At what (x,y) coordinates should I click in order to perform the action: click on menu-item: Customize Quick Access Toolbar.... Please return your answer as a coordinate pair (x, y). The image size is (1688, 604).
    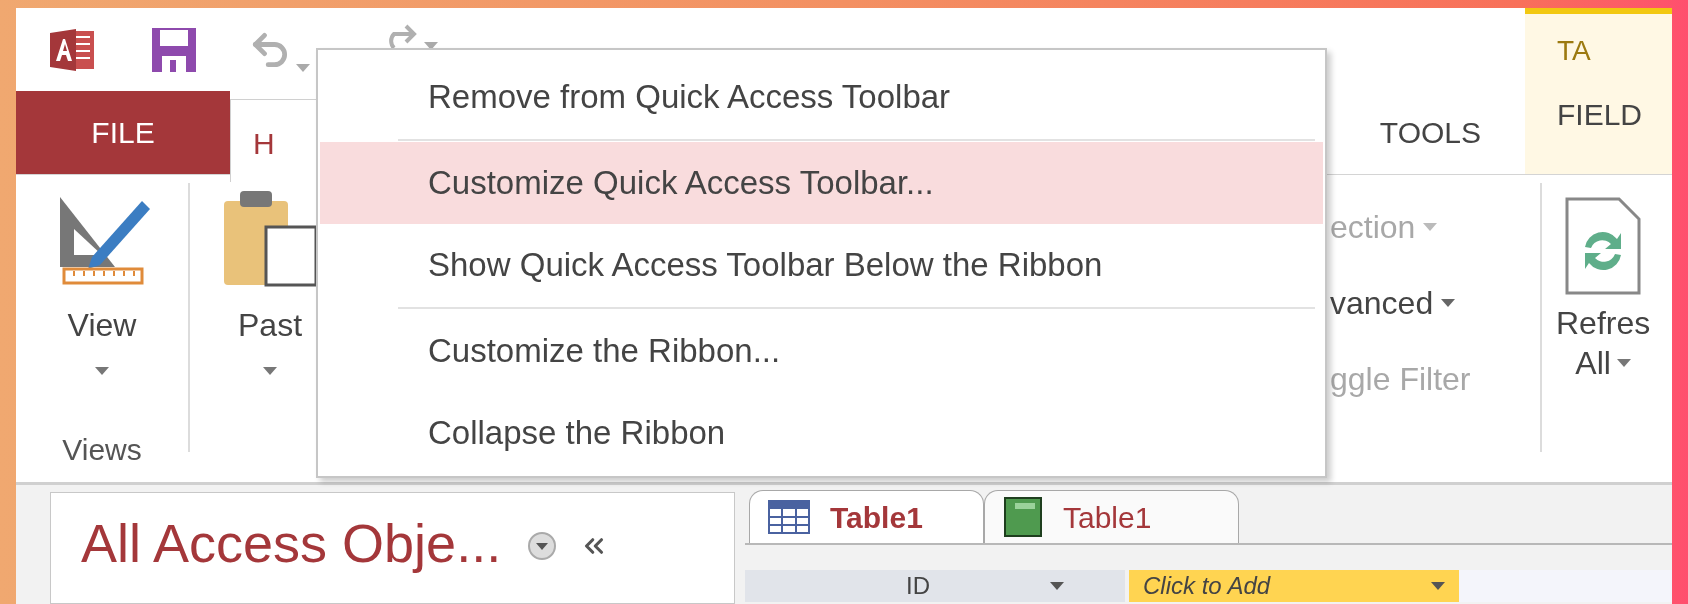
    Looking at the image, I should click on (821, 183).